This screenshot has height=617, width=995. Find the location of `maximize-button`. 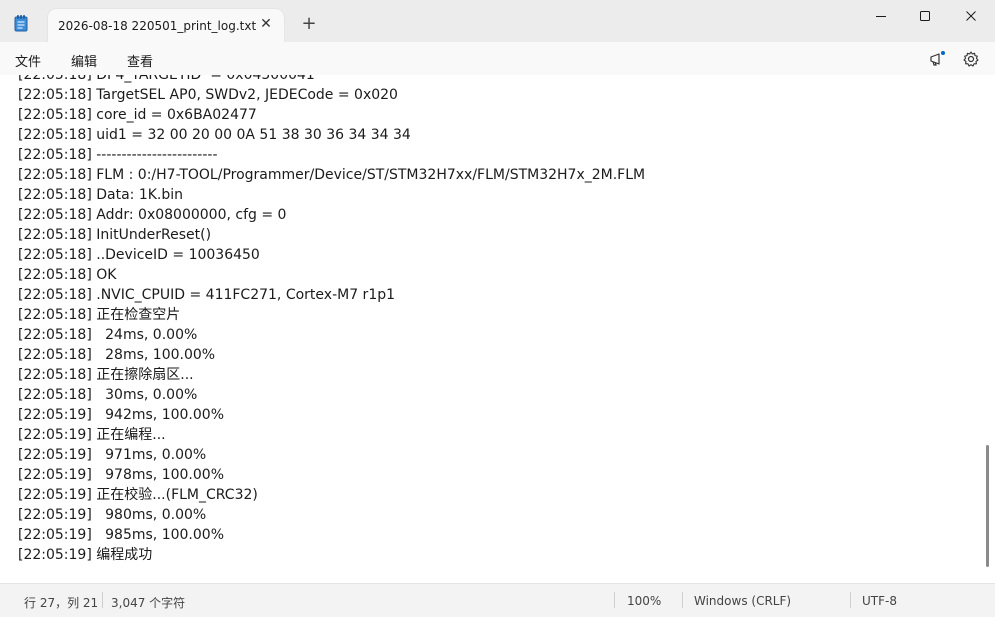

maximize-button is located at coordinates (925, 16).